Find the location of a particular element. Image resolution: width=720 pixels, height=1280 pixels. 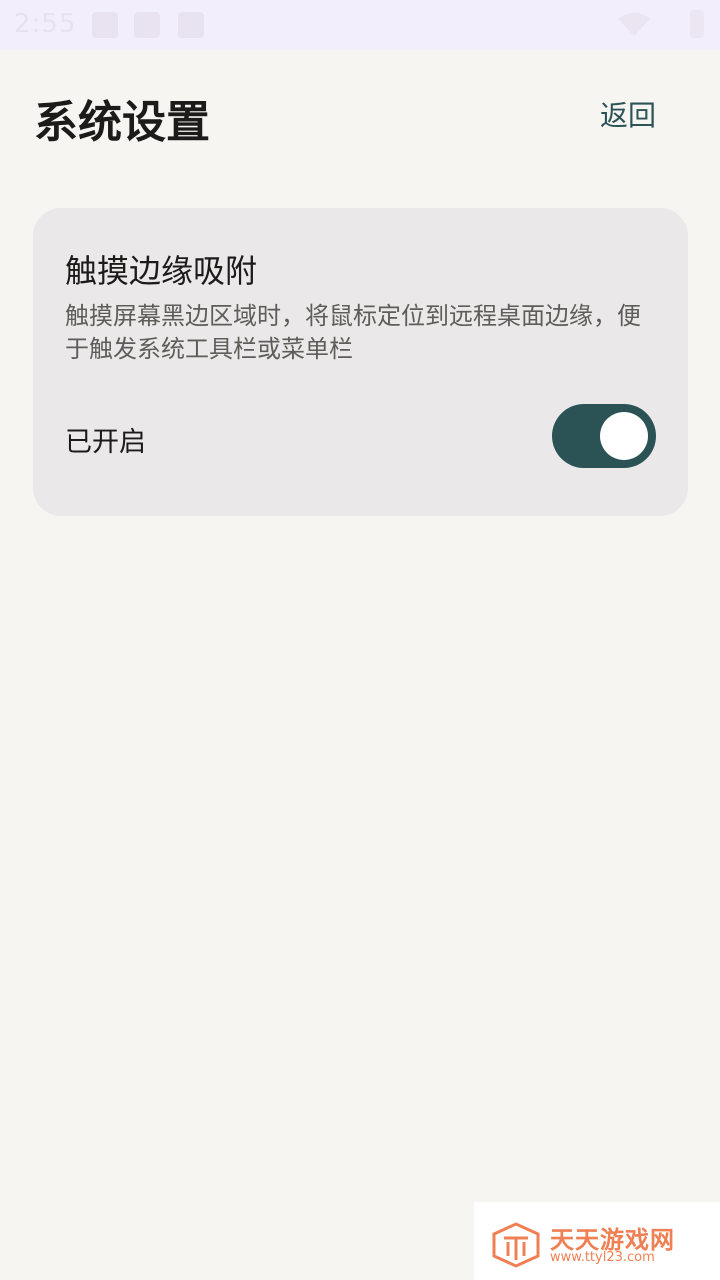

setting-title: 触摸边缘吸附 is located at coordinates (161, 271).